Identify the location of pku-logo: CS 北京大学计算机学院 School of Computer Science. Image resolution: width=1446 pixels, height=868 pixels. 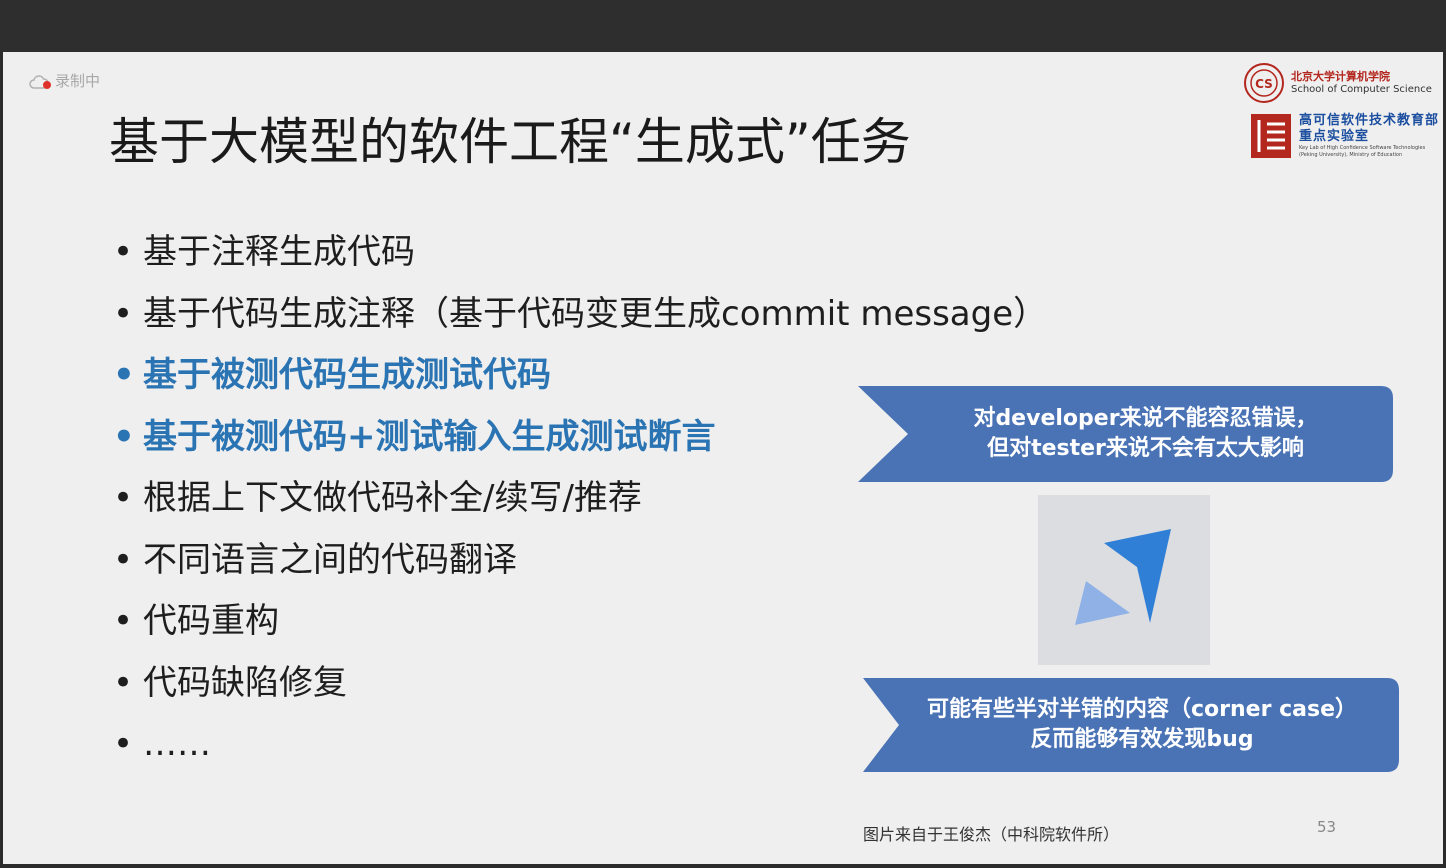
(1337, 83).